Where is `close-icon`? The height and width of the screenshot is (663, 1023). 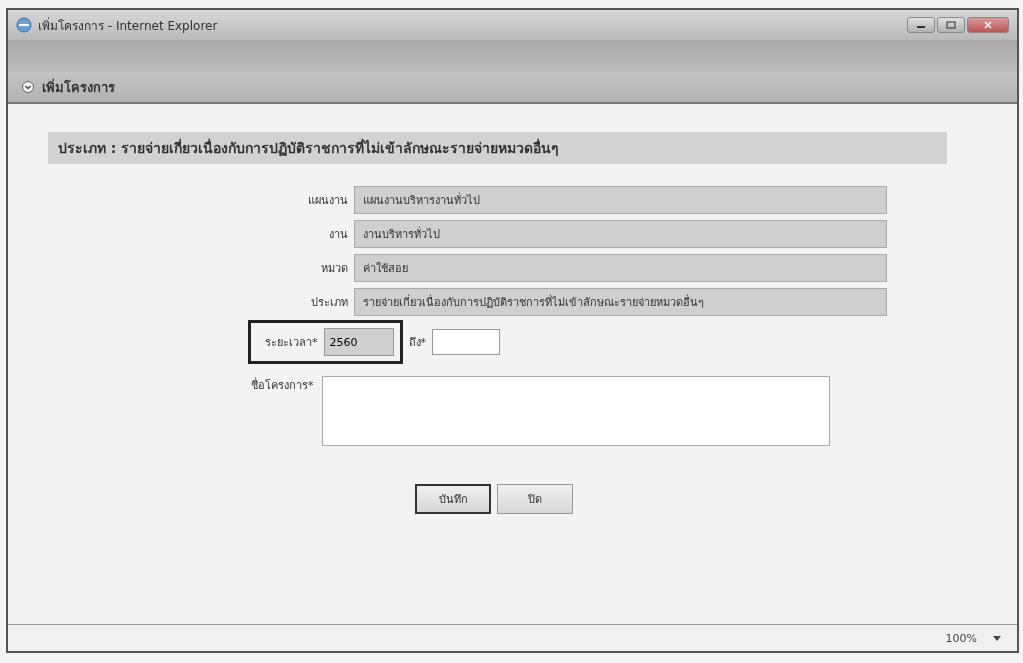 close-icon is located at coordinates (988, 25).